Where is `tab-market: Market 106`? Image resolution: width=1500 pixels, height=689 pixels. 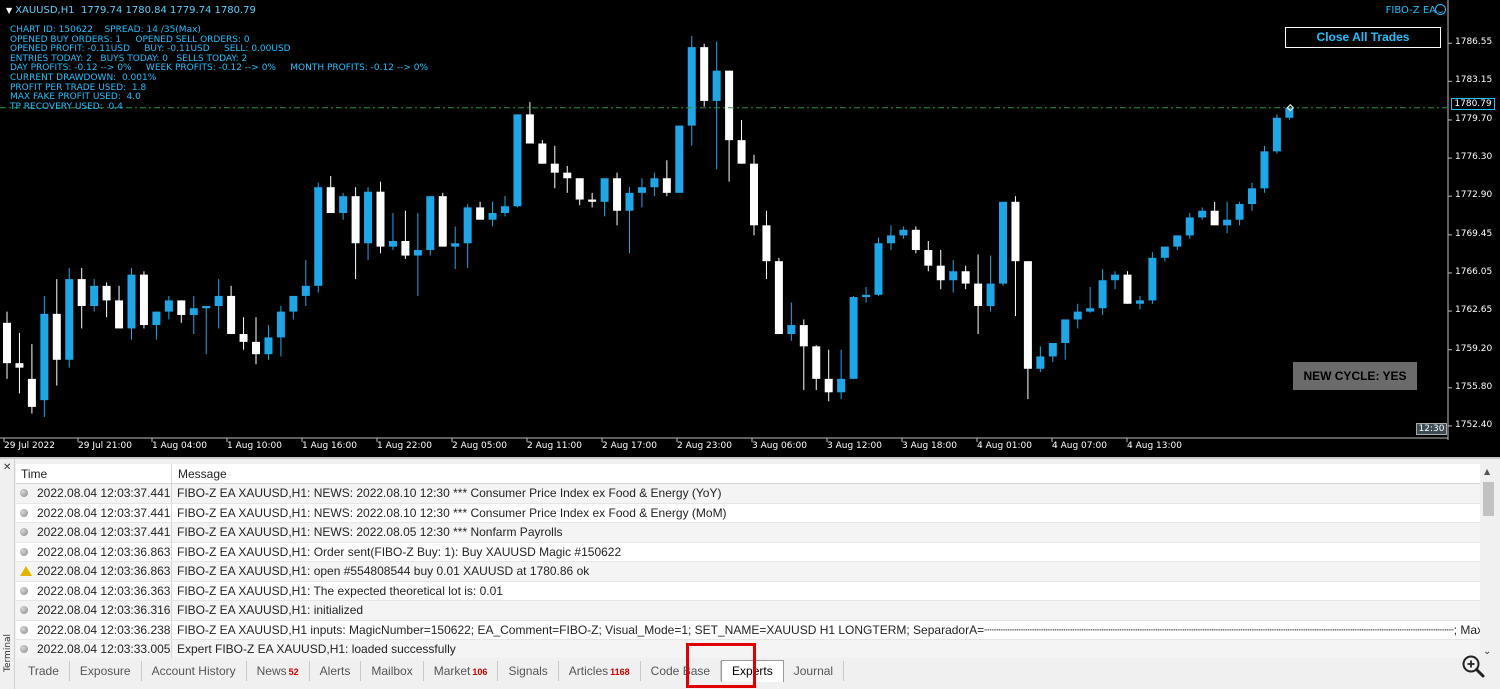 tab-market: Market 106 is located at coordinates (461, 671).